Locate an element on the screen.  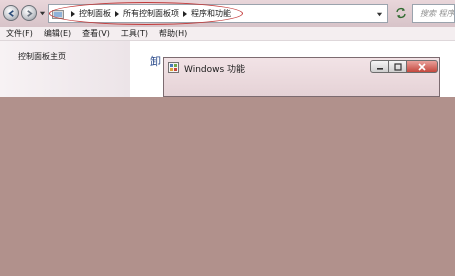
minimize-icon is located at coordinates (379, 68).